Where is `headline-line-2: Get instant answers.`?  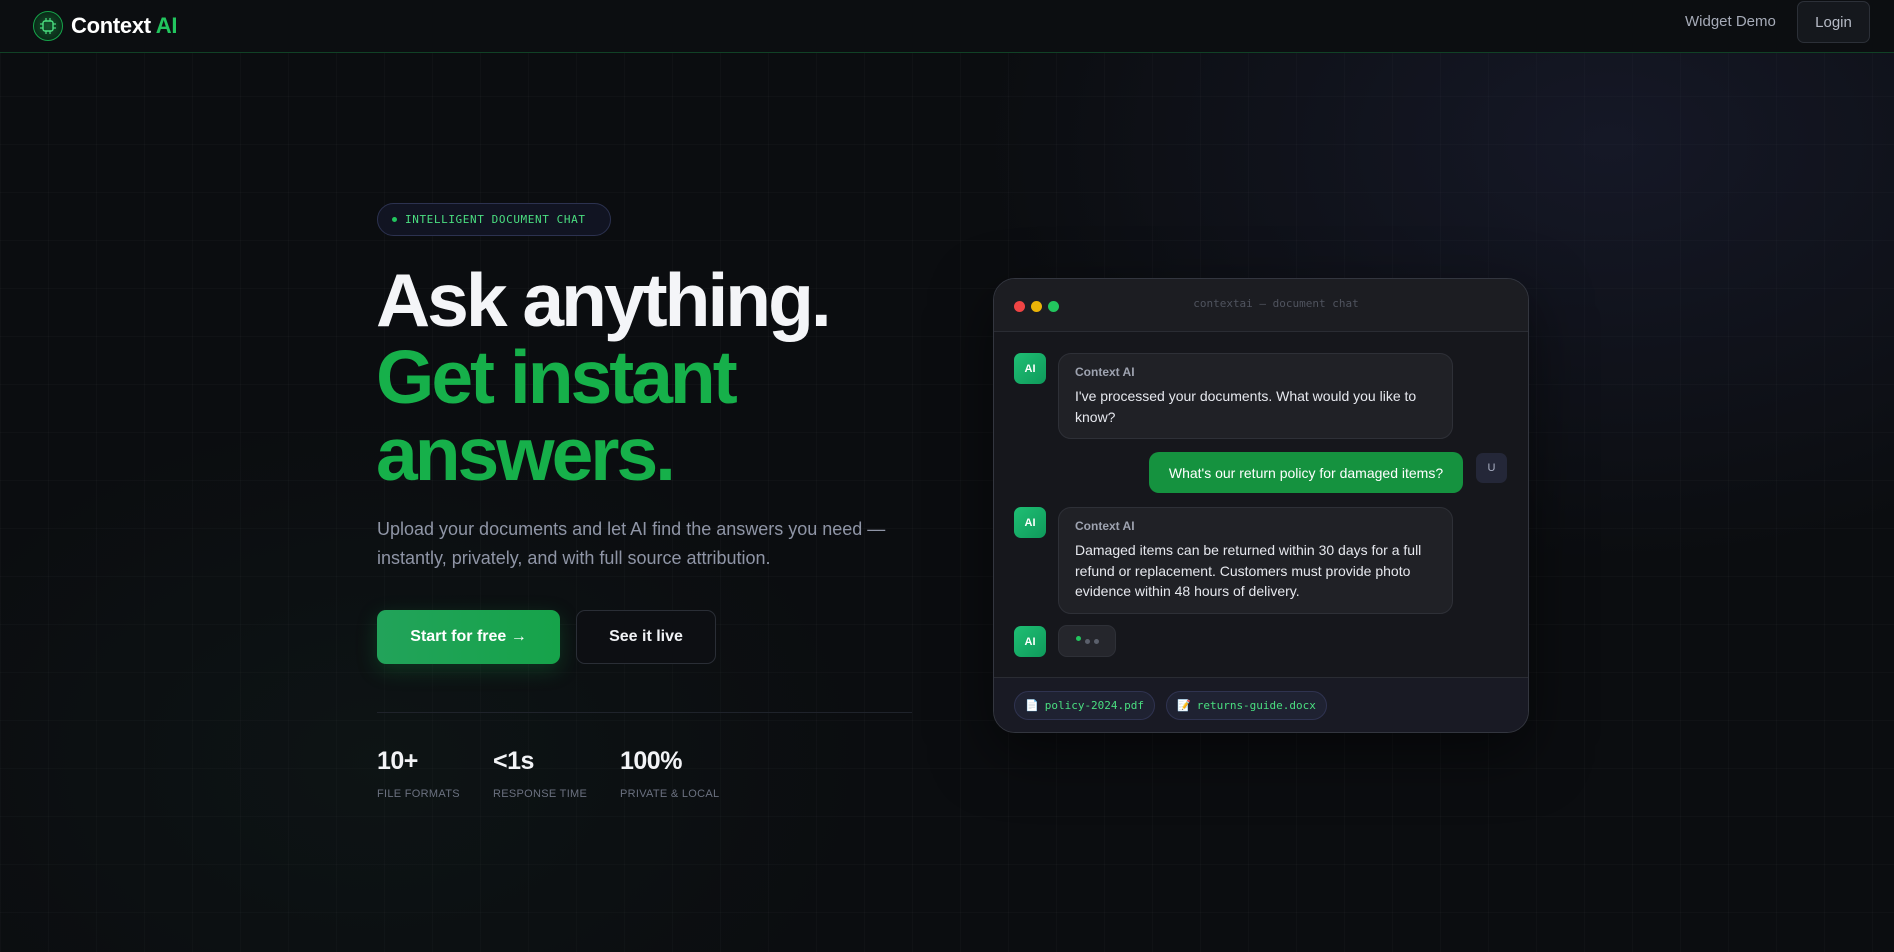
headline-line-2: Get instant answers. is located at coordinates (557, 415).